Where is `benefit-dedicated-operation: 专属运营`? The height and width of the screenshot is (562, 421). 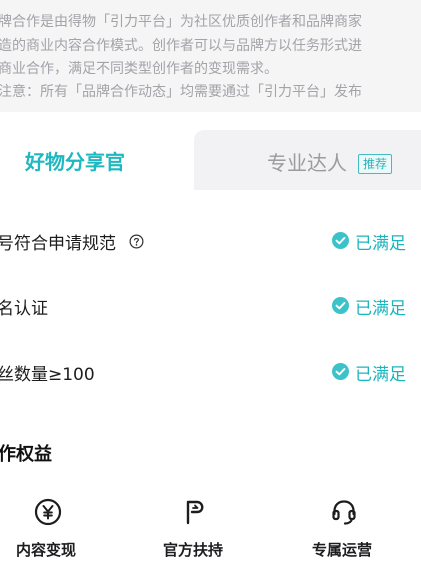 benefit-dedicated-operation: 专属运营 is located at coordinates (342, 529).